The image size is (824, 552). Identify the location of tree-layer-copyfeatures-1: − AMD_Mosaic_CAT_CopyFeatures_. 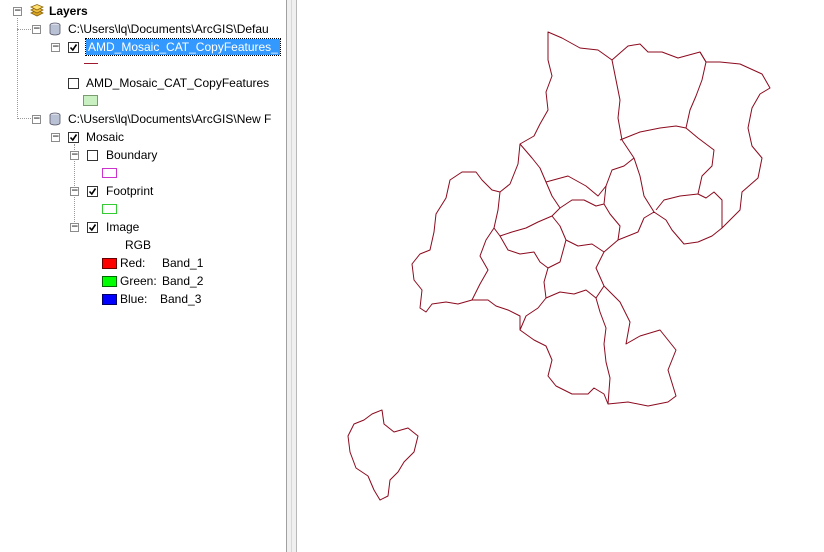
(143, 47).